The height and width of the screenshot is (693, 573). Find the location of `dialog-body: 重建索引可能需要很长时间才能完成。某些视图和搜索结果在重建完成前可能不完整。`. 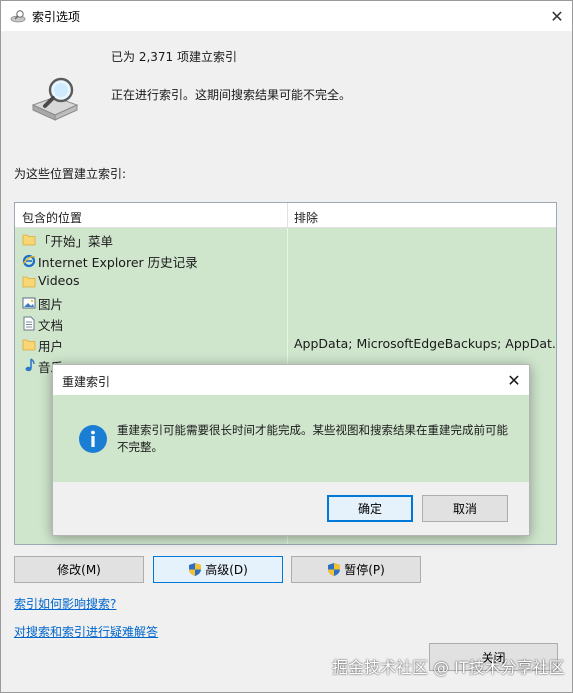

dialog-body: 重建索引可能需要很长时间才能完成。某些视图和搜索结果在重建完成前可能不完整。 is located at coordinates (291, 438).